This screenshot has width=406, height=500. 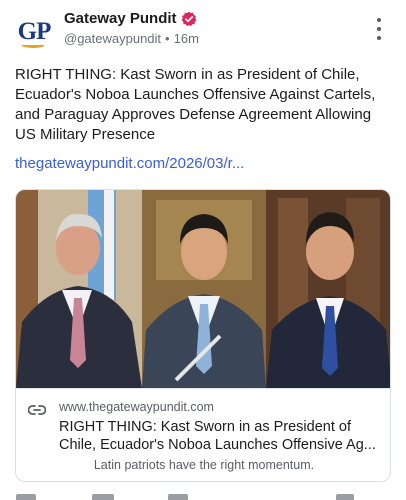 What do you see at coordinates (37, 410) in the screenshot?
I see `link-icon` at bounding box center [37, 410].